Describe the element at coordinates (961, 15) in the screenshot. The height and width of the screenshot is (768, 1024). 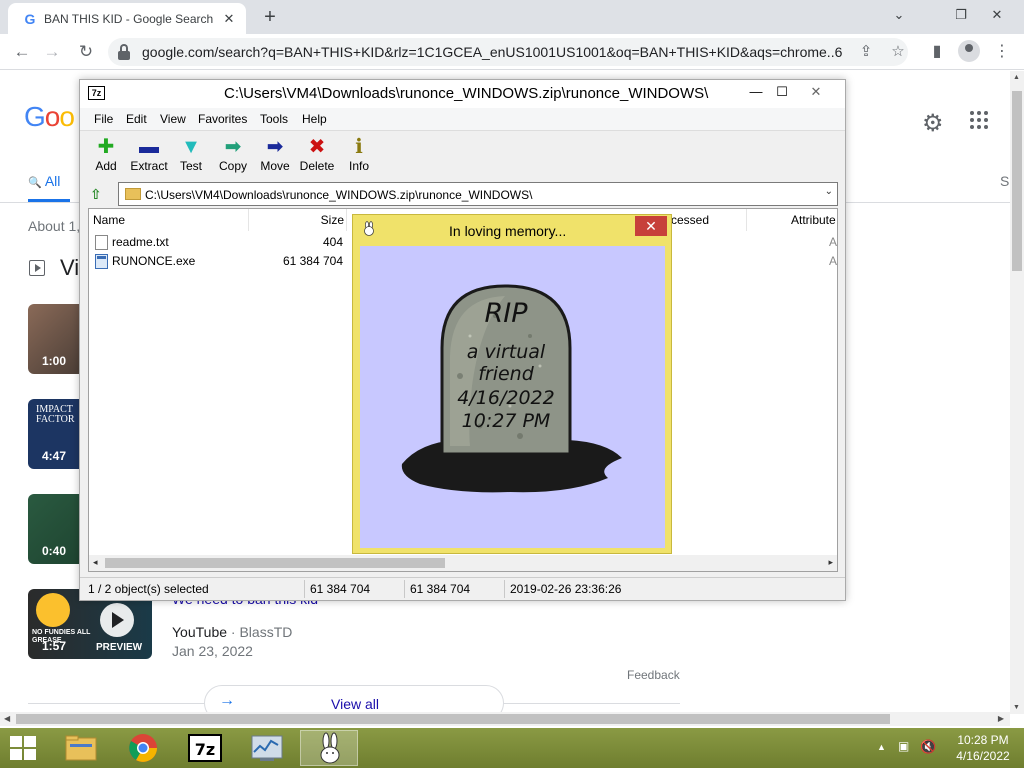
I see `browser-restore-button: ❐` at that location.